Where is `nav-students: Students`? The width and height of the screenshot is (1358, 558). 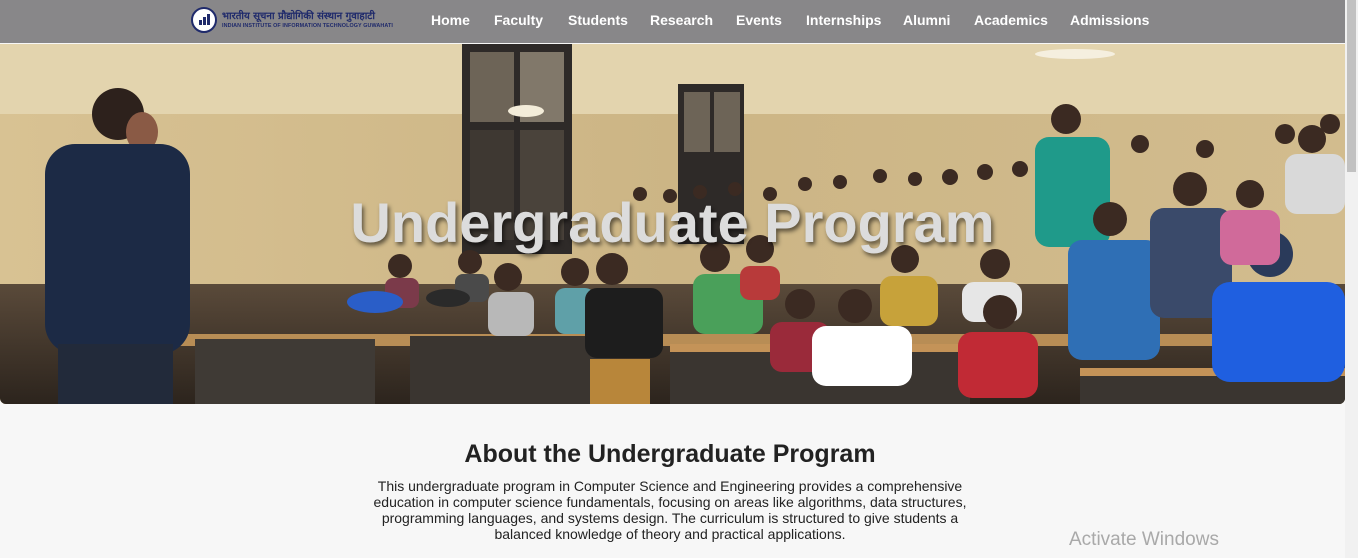 nav-students: Students is located at coordinates (598, 20).